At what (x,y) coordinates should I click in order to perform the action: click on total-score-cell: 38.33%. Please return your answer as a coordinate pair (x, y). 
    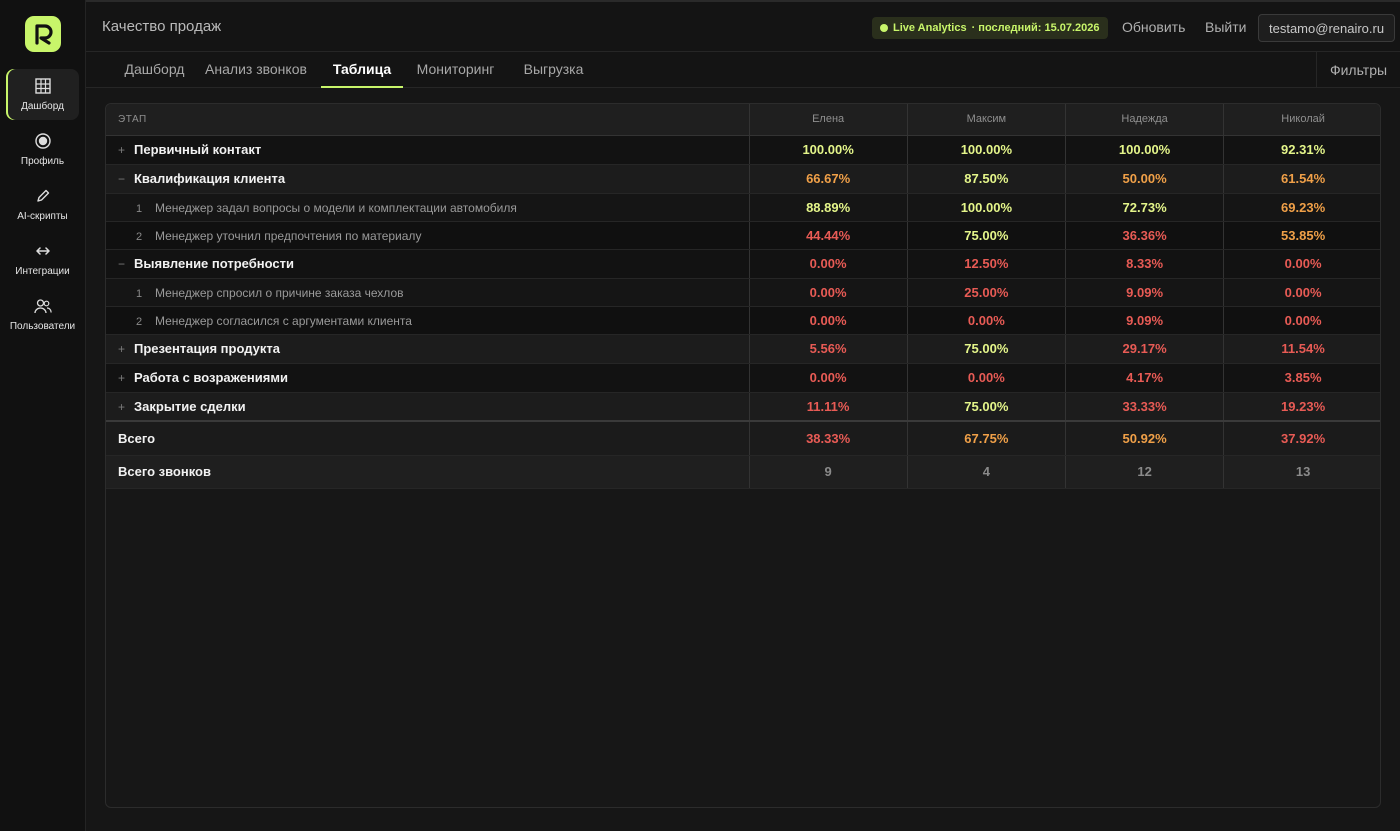
    Looking at the image, I should click on (828, 438).